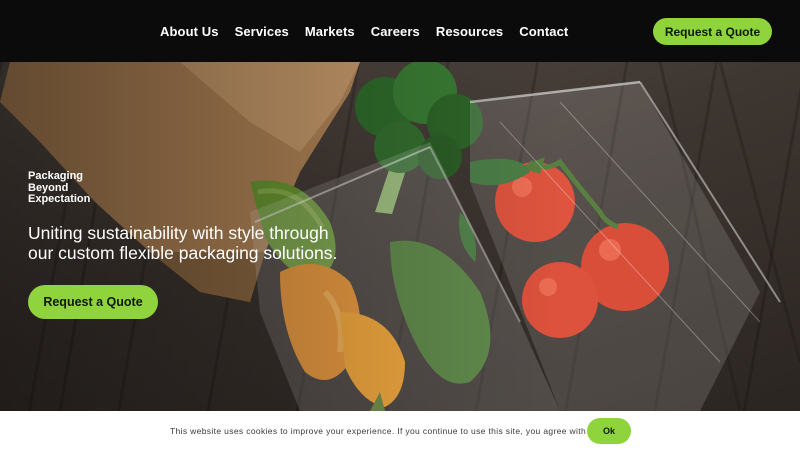  Describe the element at coordinates (712, 31) in the screenshot. I see `request-quote-header-button: Request a Quote` at that location.